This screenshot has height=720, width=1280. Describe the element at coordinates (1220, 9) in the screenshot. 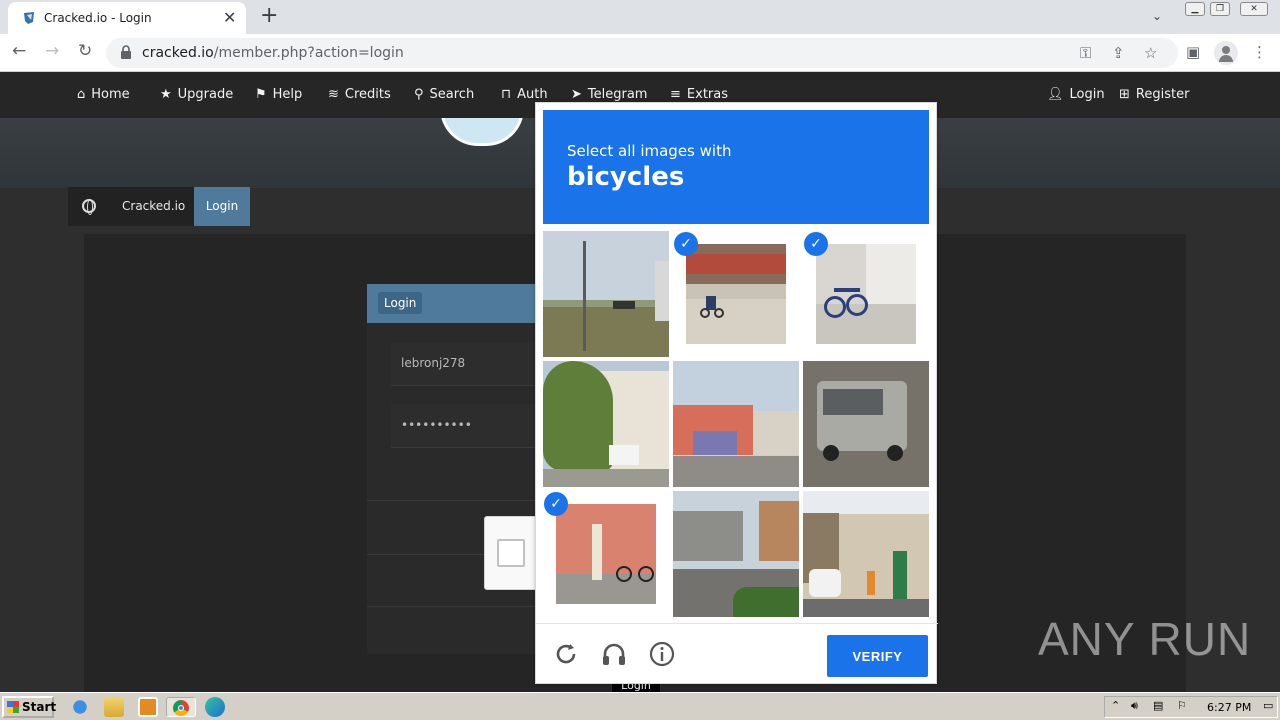

I see `restore-icon: ❐` at that location.